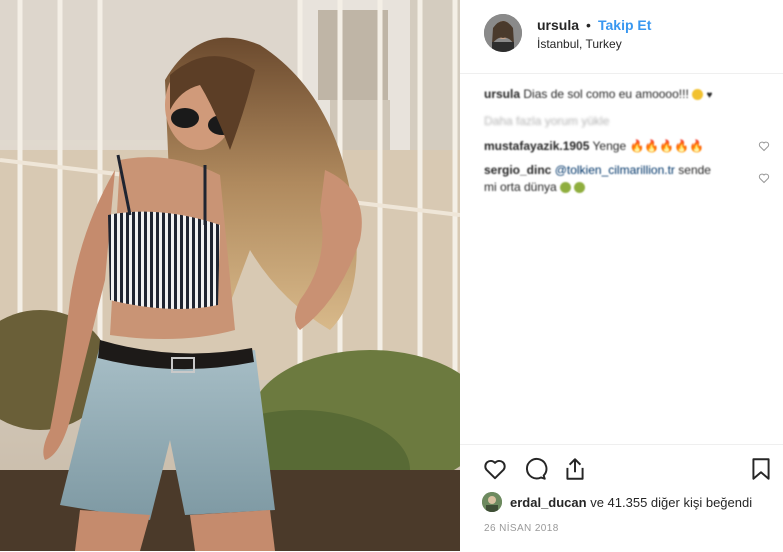 Image resolution: width=783 pixels, height=552 pixels. What do you see at coordinates (694, 170) in the screenshot?
I see `comment-text: sende` at bounding box center [694, 170].